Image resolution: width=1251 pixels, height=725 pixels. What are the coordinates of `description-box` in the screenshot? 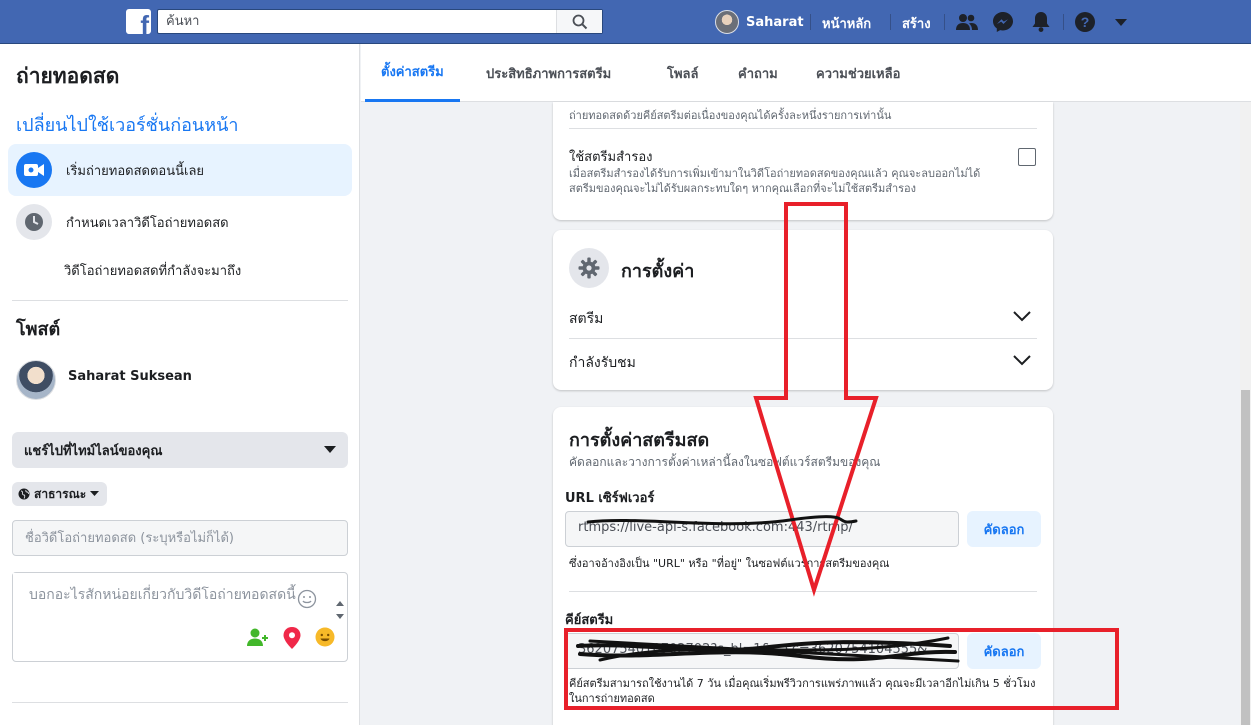 It's located at (180, 617).